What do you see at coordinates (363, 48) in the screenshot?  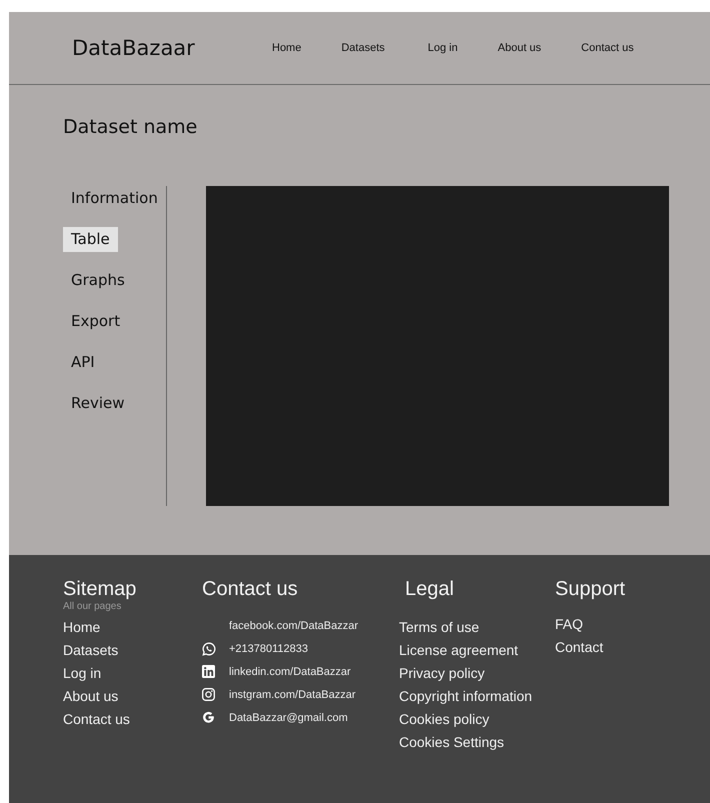 I see `nav-link: Datasets` at bounding box center [363, 48].